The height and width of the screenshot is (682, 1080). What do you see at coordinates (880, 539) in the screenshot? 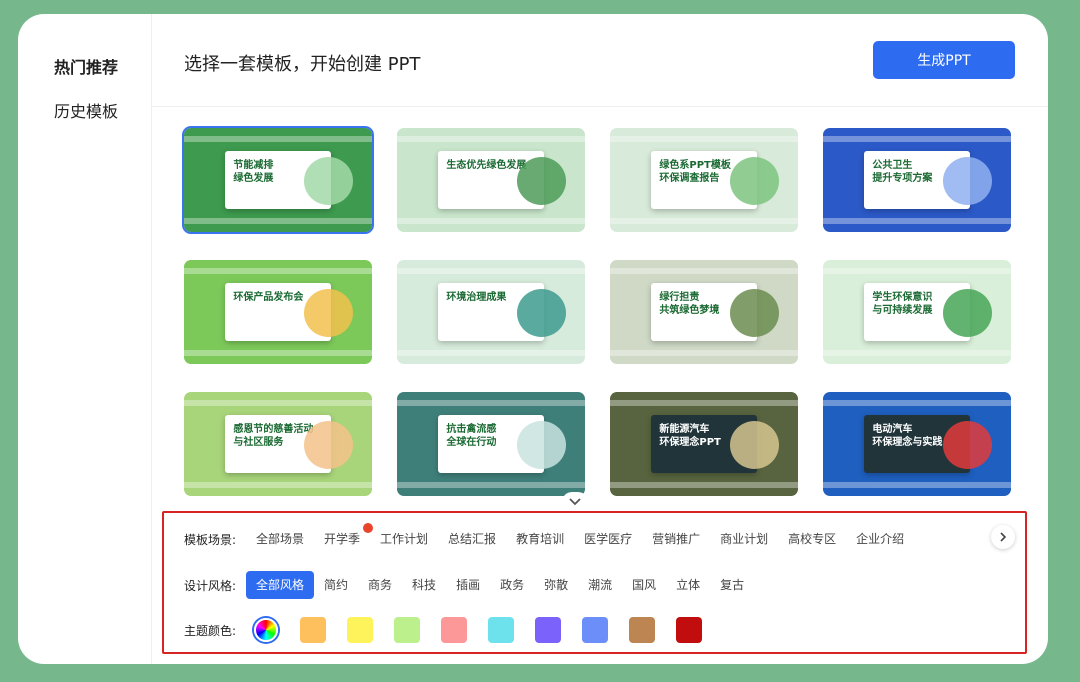
I see `scene-option: 企业介绍` at bounding box center [880, 539].